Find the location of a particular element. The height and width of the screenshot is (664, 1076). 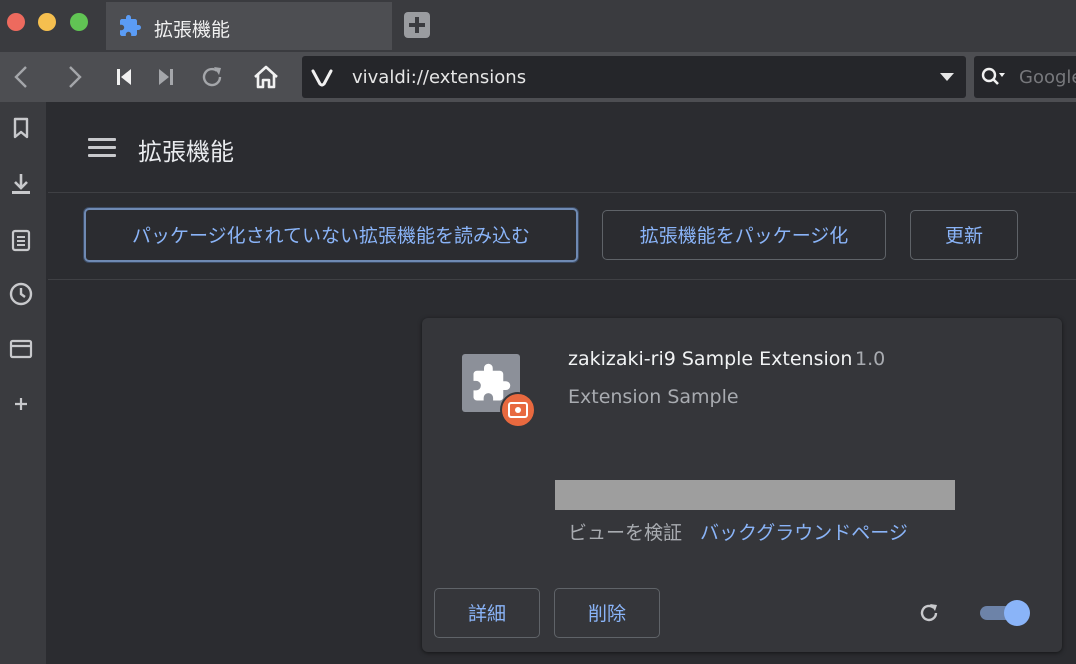

window-icon is located at coordinates (21, 349).